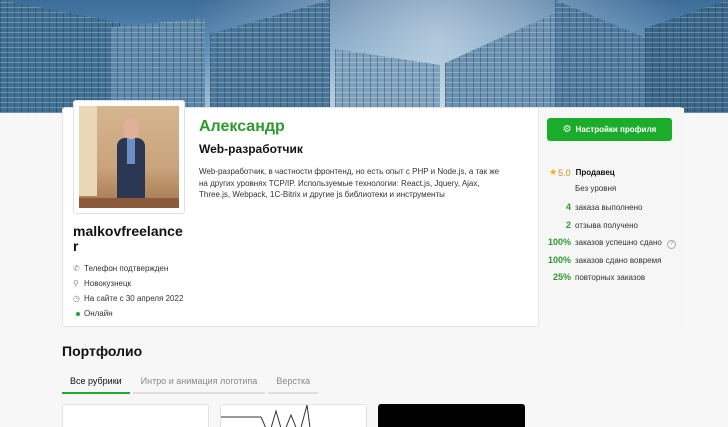 This screenshot has height=427, width=728. What do you see at coordinates (610, 277) in the screenshot?
I see `stat-label: повторных заказов` at bounding box center [610, 277].